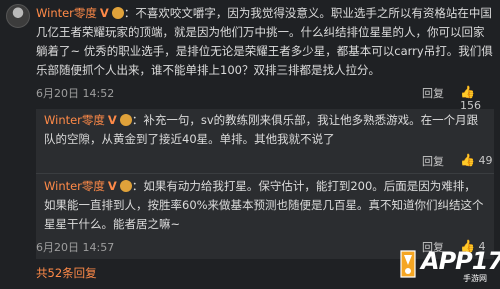 The width and height of the screenshot is (500, 289). I want to click on watermark-logo: APP178 手游网, so click(447, 265).